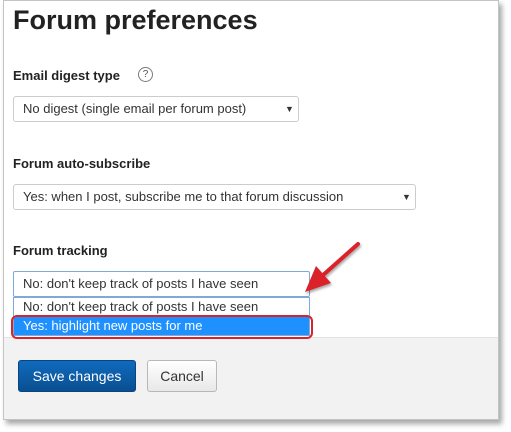  Describe the element at coordinates (77, 376) in the screenshot. I see `save-changes-button: Save changes` at that location.